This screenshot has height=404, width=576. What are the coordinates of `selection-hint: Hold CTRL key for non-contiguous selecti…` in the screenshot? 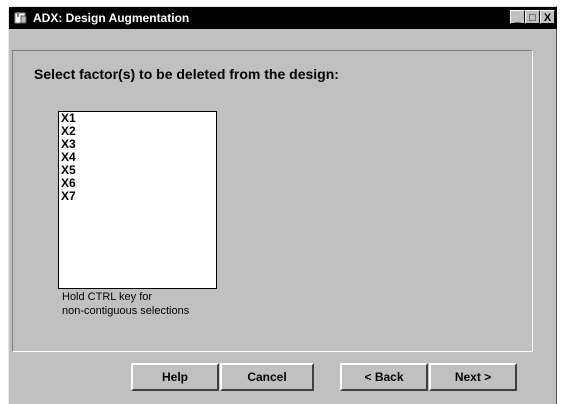 It's located at (125, 304).